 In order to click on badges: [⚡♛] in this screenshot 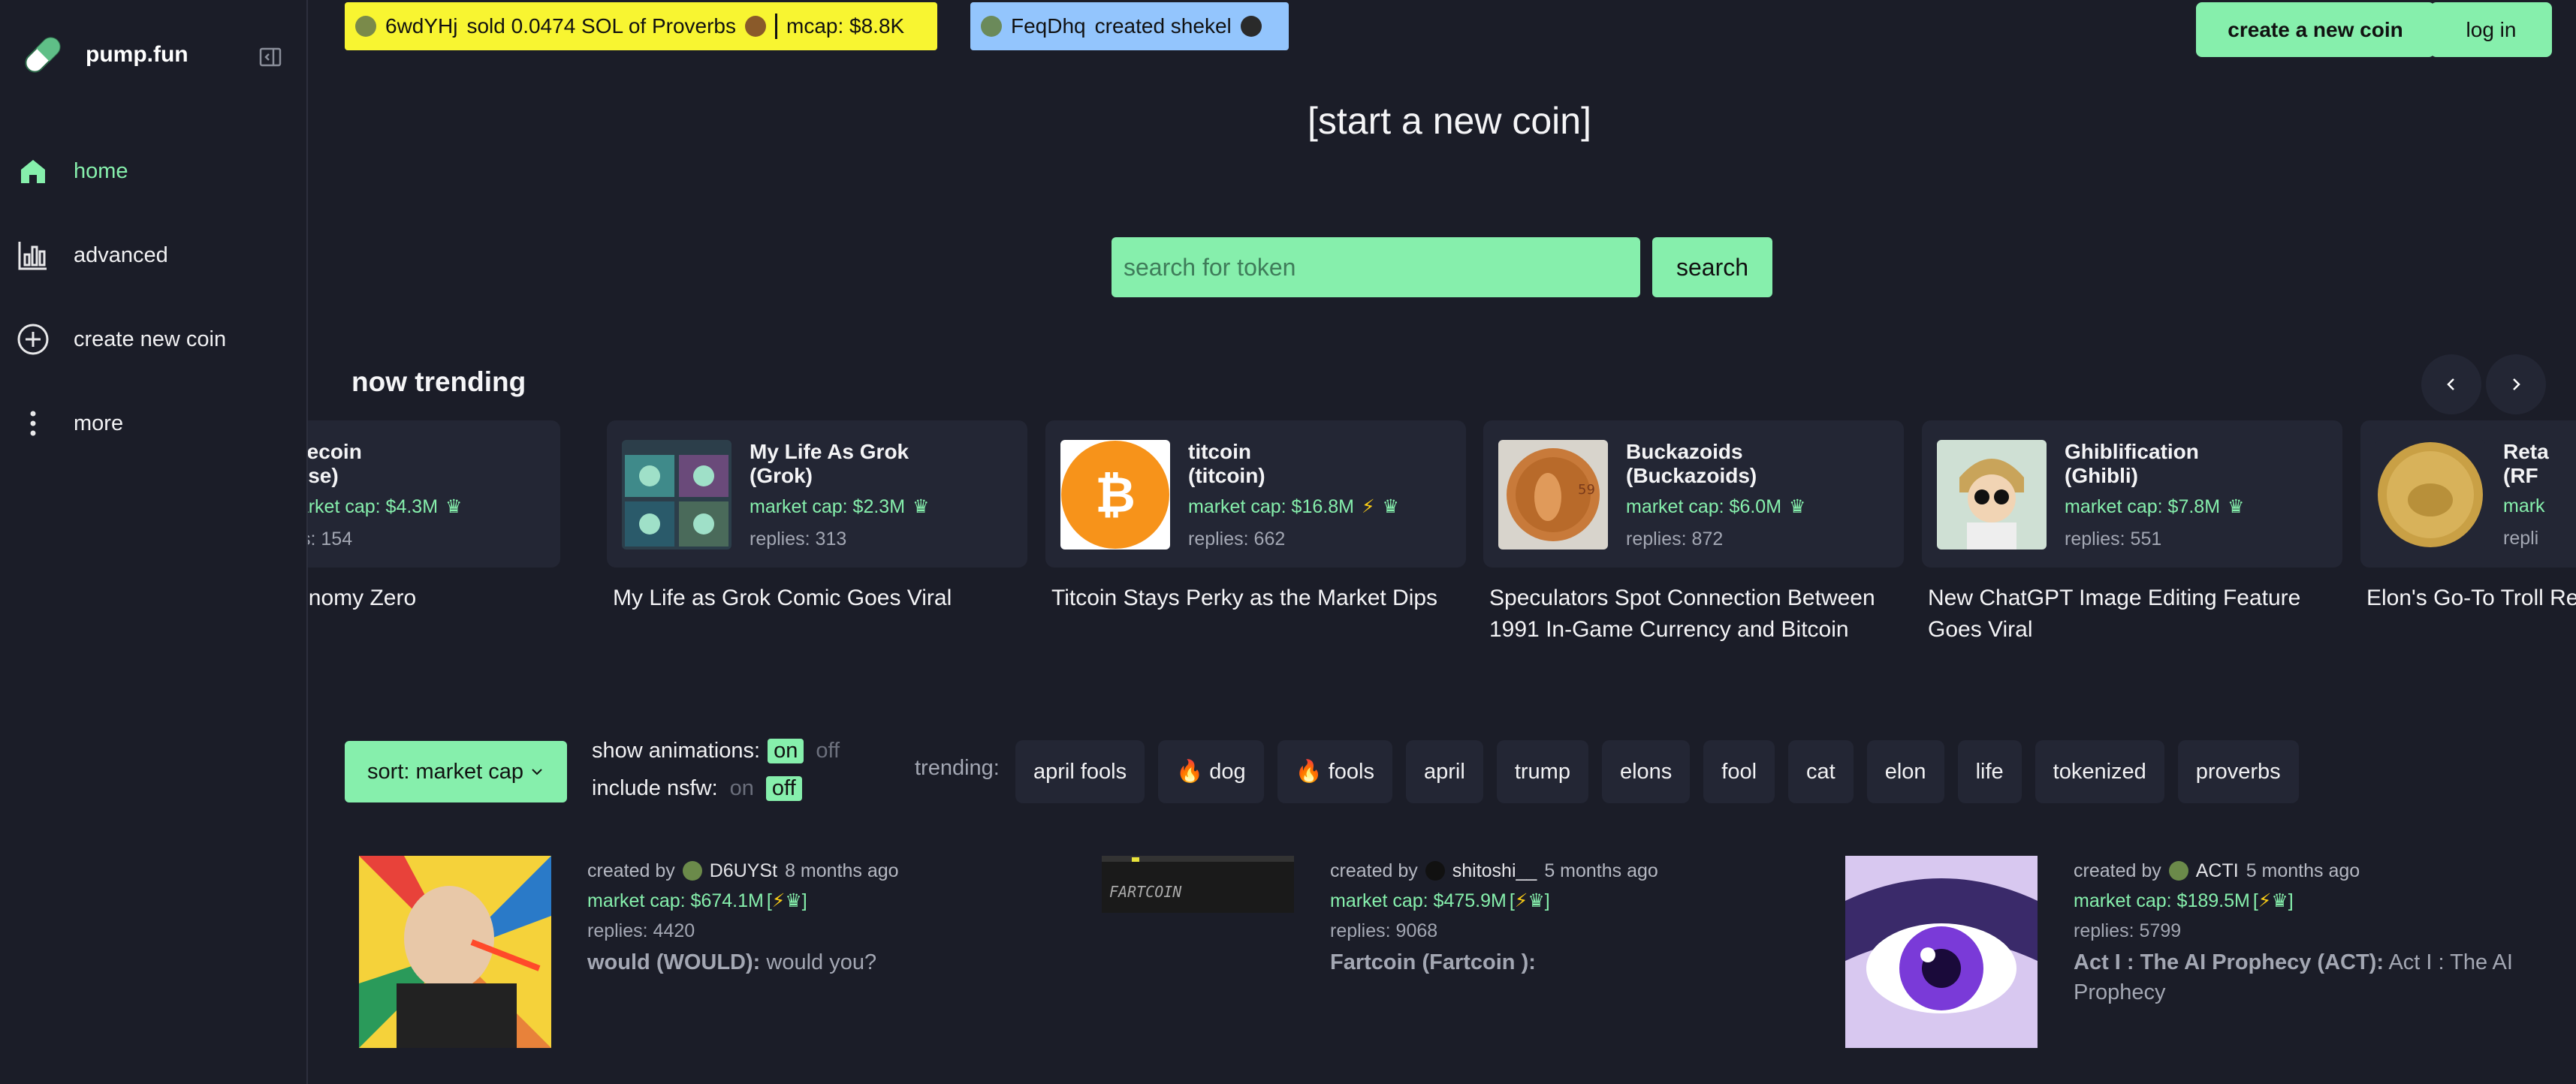, I will do `click(1529, 900)`.